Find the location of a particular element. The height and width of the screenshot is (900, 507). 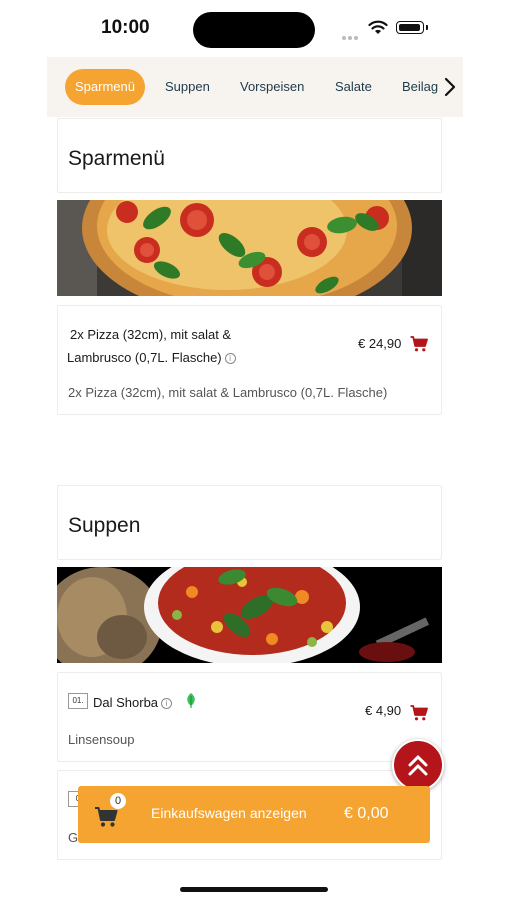

item-name: Dal Shorba i is located at coordinates (133, 703).